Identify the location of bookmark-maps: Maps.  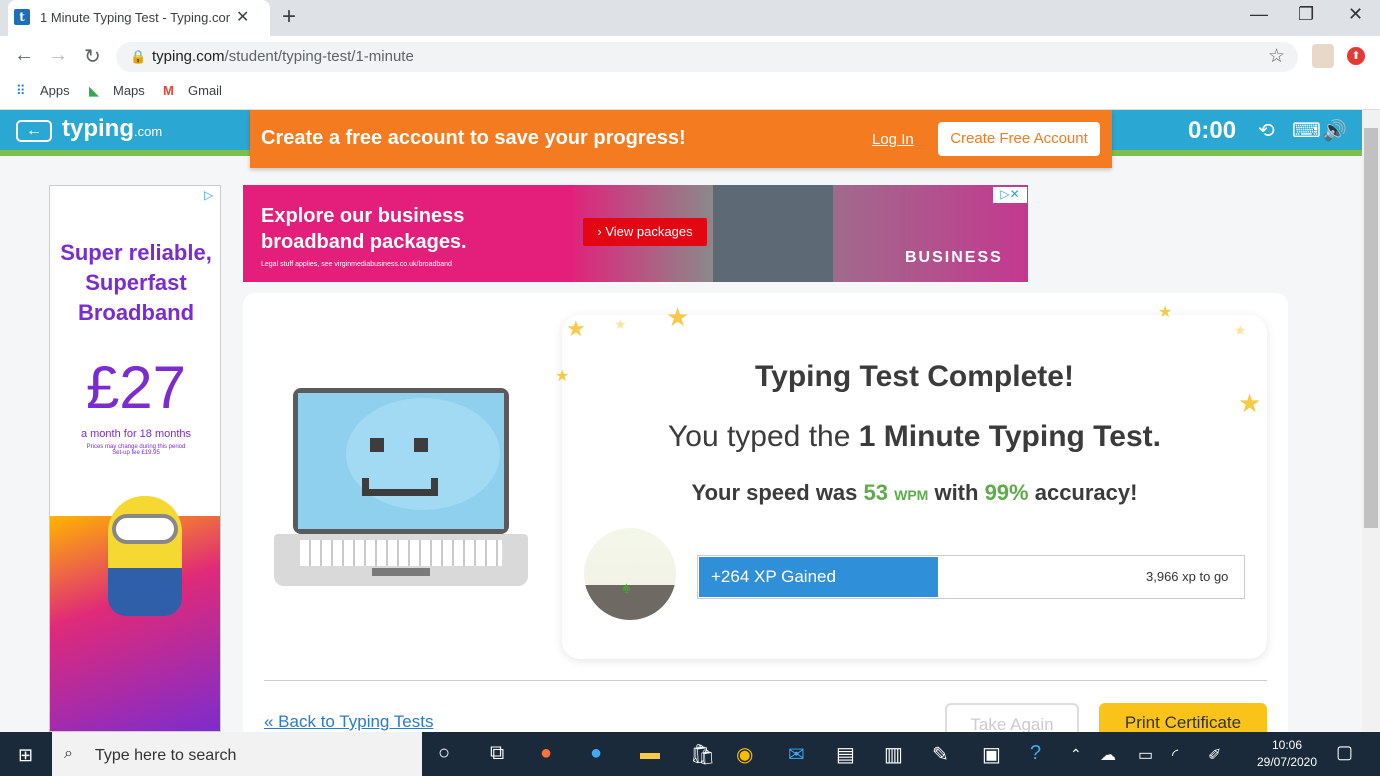
(129, 90).